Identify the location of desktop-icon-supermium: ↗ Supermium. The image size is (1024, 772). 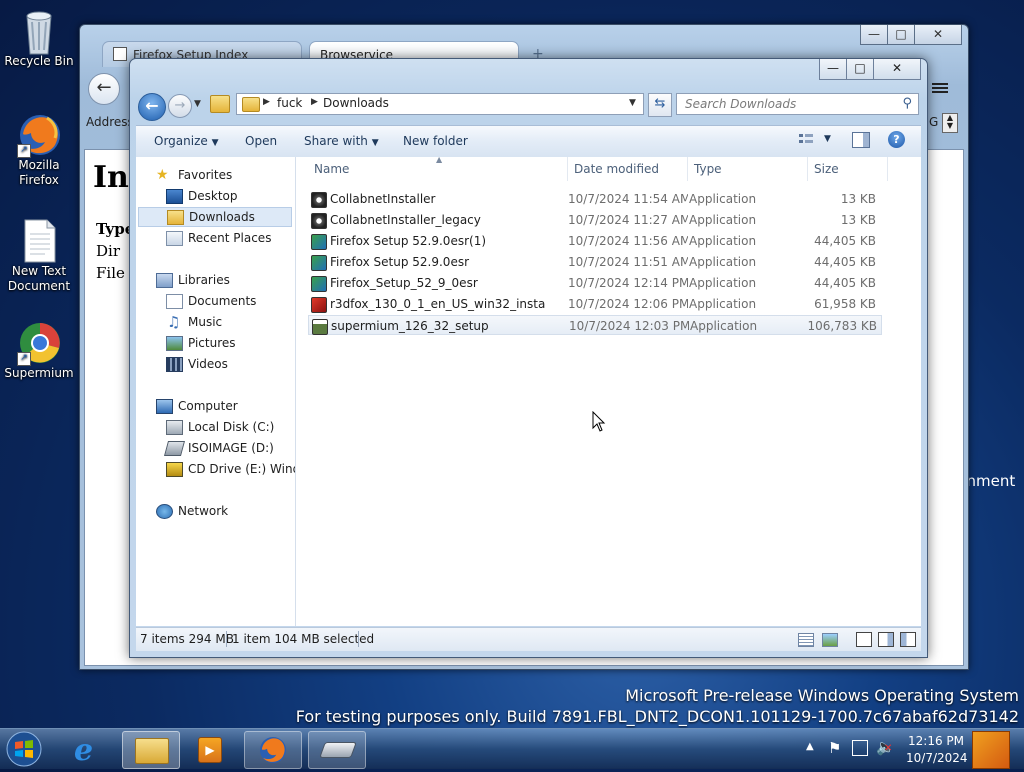
(39, 350).